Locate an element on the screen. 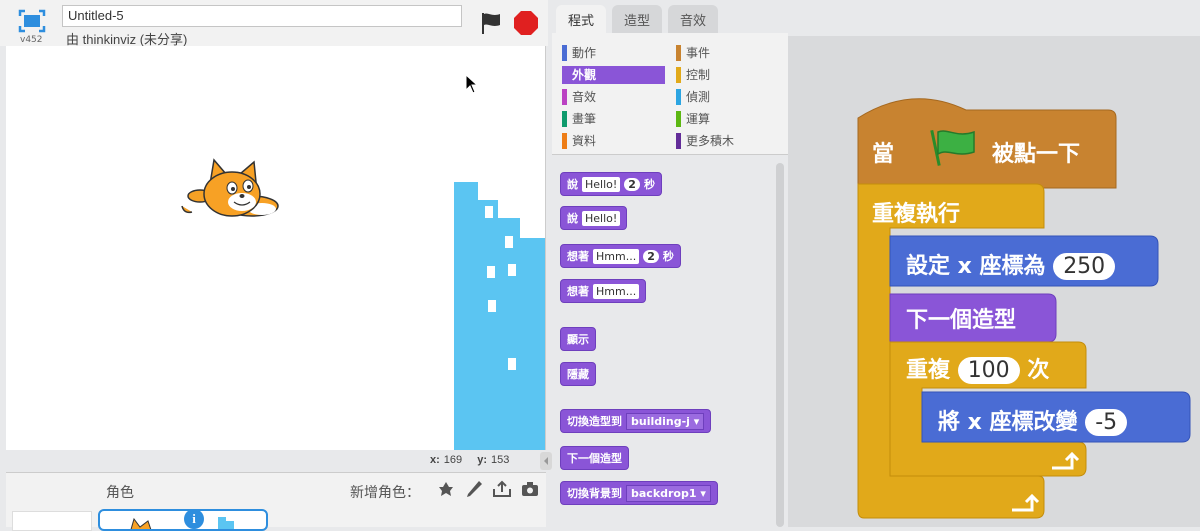  building-sprite is located at coordinates (499, 316).